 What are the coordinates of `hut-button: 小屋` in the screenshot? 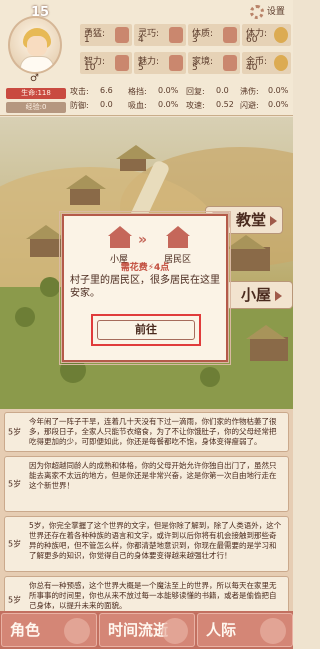 It's located at (259, 295).